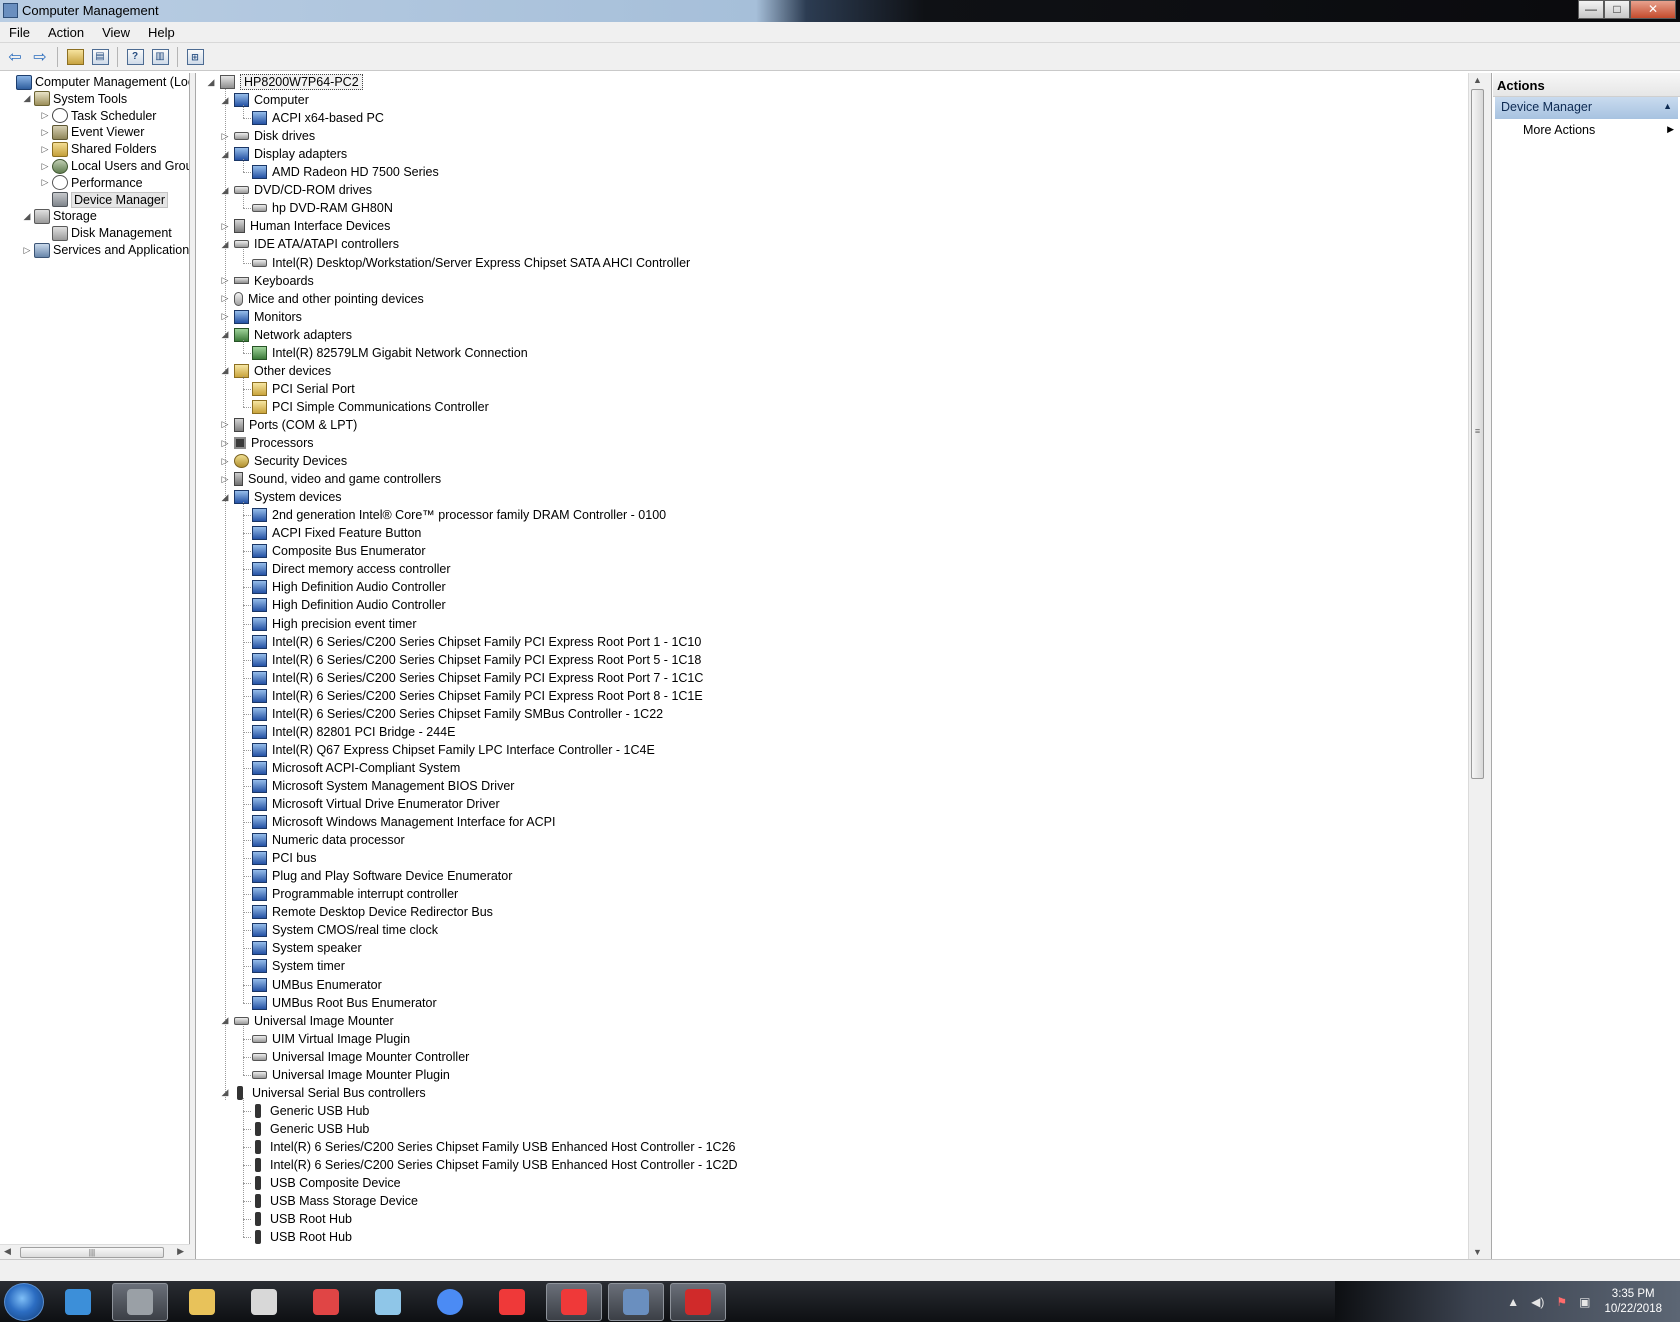 The width and height of the screenshot is (1680, 1322). Describe the element at coordinates (346, 732) in the screenshot. I see `device-item: Intel(R) 82801 PCI Bridge - 244E` at that location.